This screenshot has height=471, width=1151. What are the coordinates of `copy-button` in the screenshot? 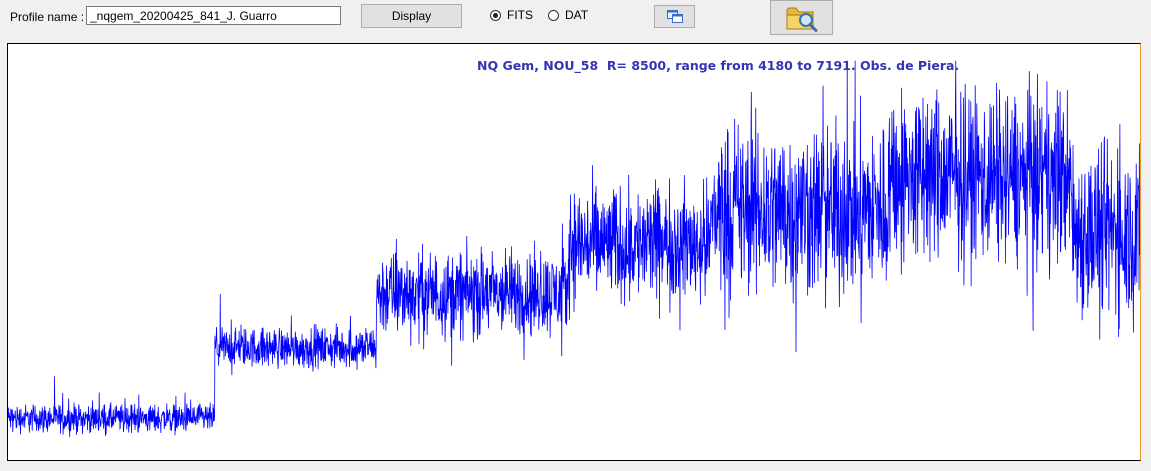 It's located at (674, 16).